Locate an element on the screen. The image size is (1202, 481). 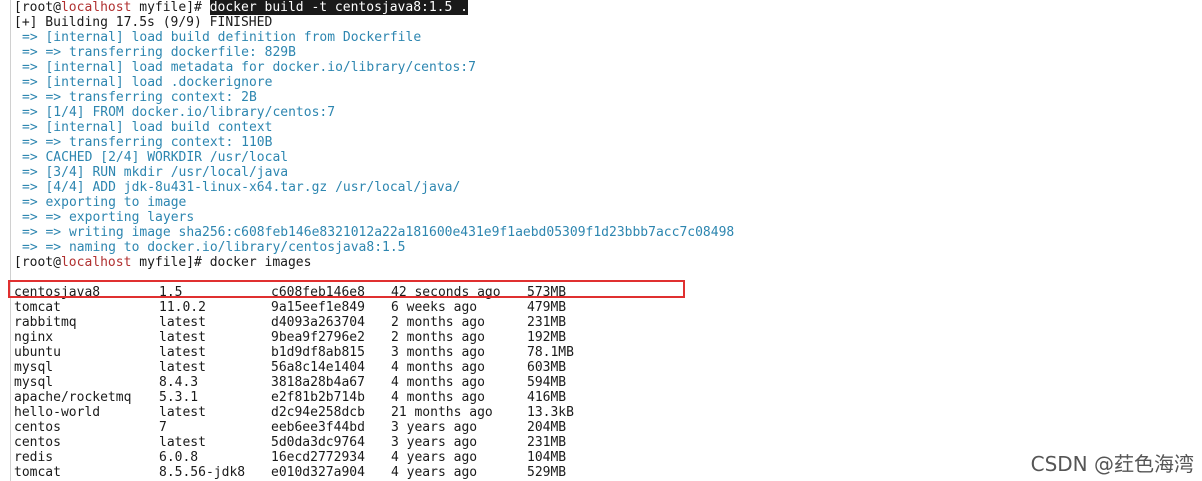
build-output-line: => [internal] load .dockerignore is located at coordinates (147, 82).